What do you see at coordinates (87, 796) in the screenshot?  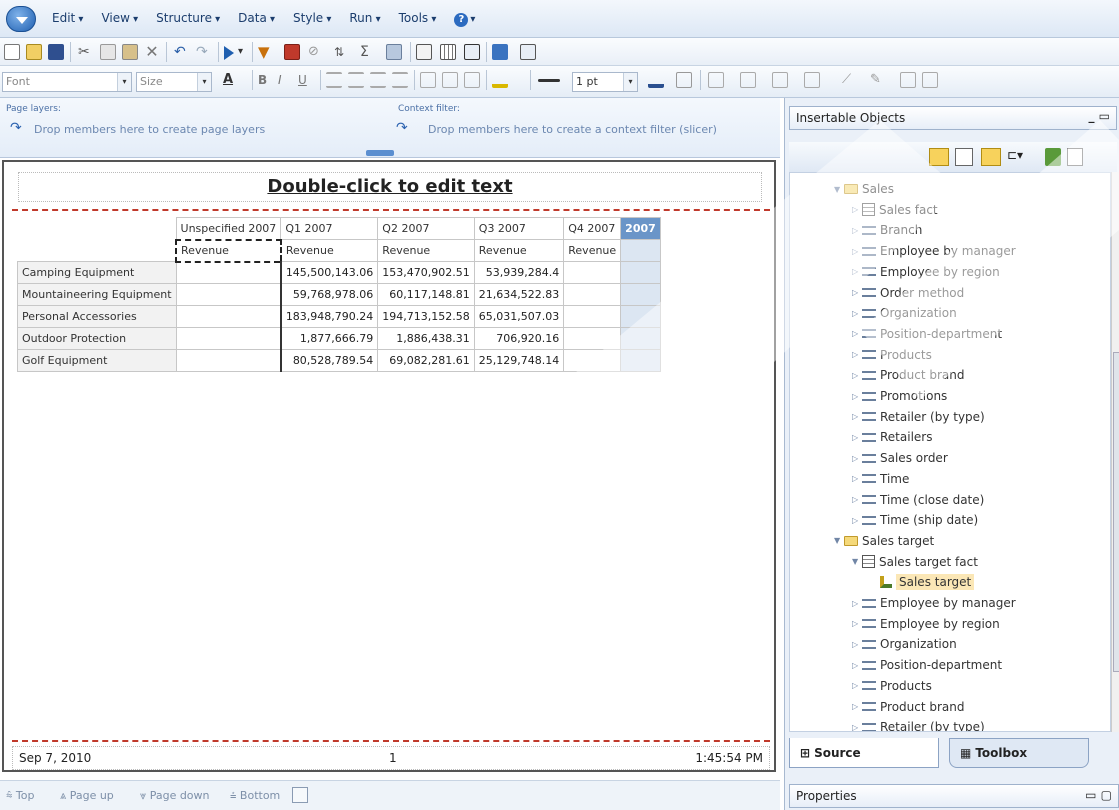 I see `nav-page-up: ⩓ Page up` at bounding box center [87, 796].